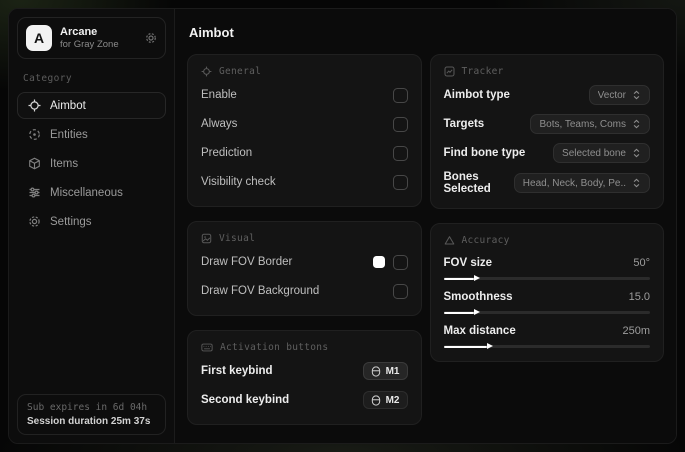 The image size is (685, 452). What do you see at coordinates (467, 183) in the screenshot?
I see `setting-label: Bones Selected` at bounding box center [467, 183].